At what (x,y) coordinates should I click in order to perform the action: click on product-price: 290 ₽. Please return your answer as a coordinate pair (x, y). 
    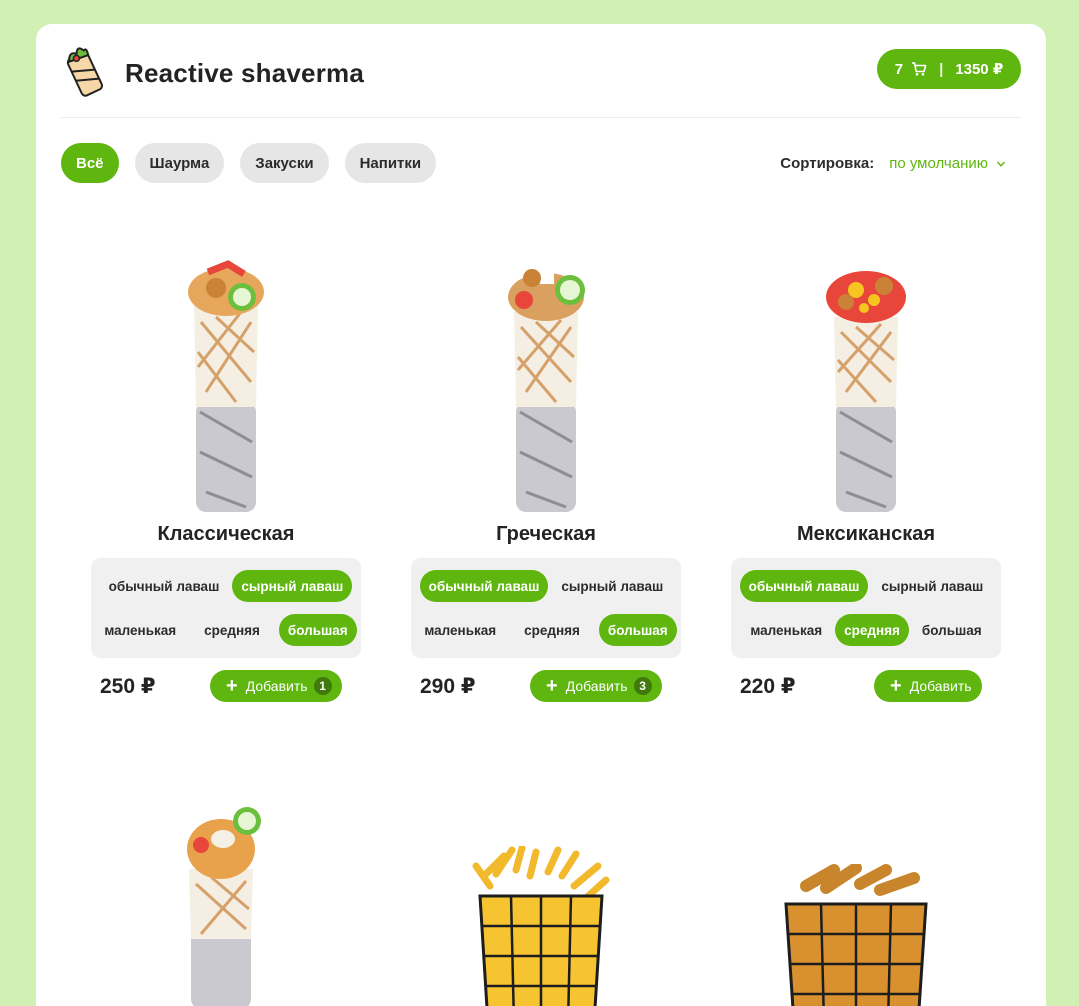
    Looking at the image, I should click on (448, 686).